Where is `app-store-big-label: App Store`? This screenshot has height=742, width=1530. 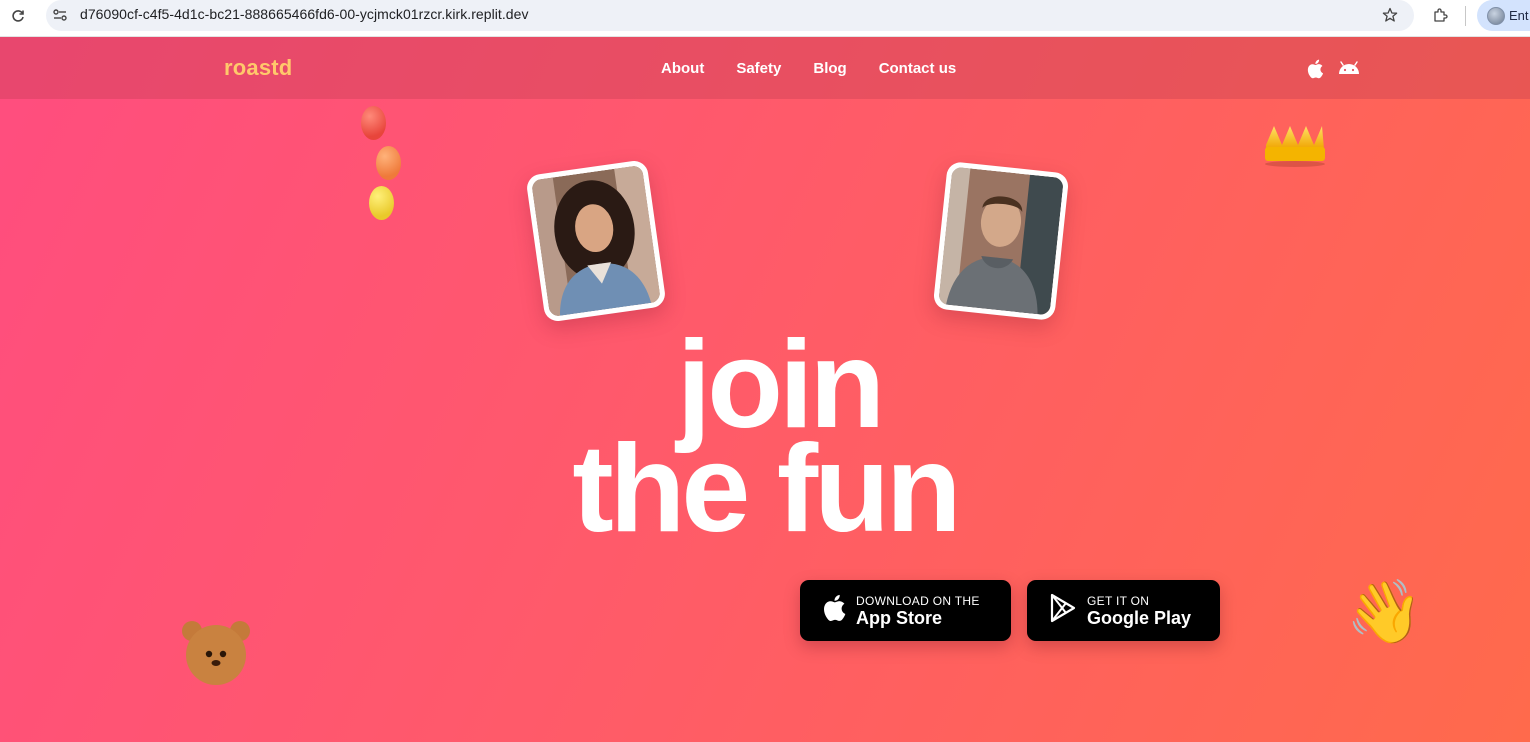 app-store-big-label: App Store is located at coordinates (899, 617).